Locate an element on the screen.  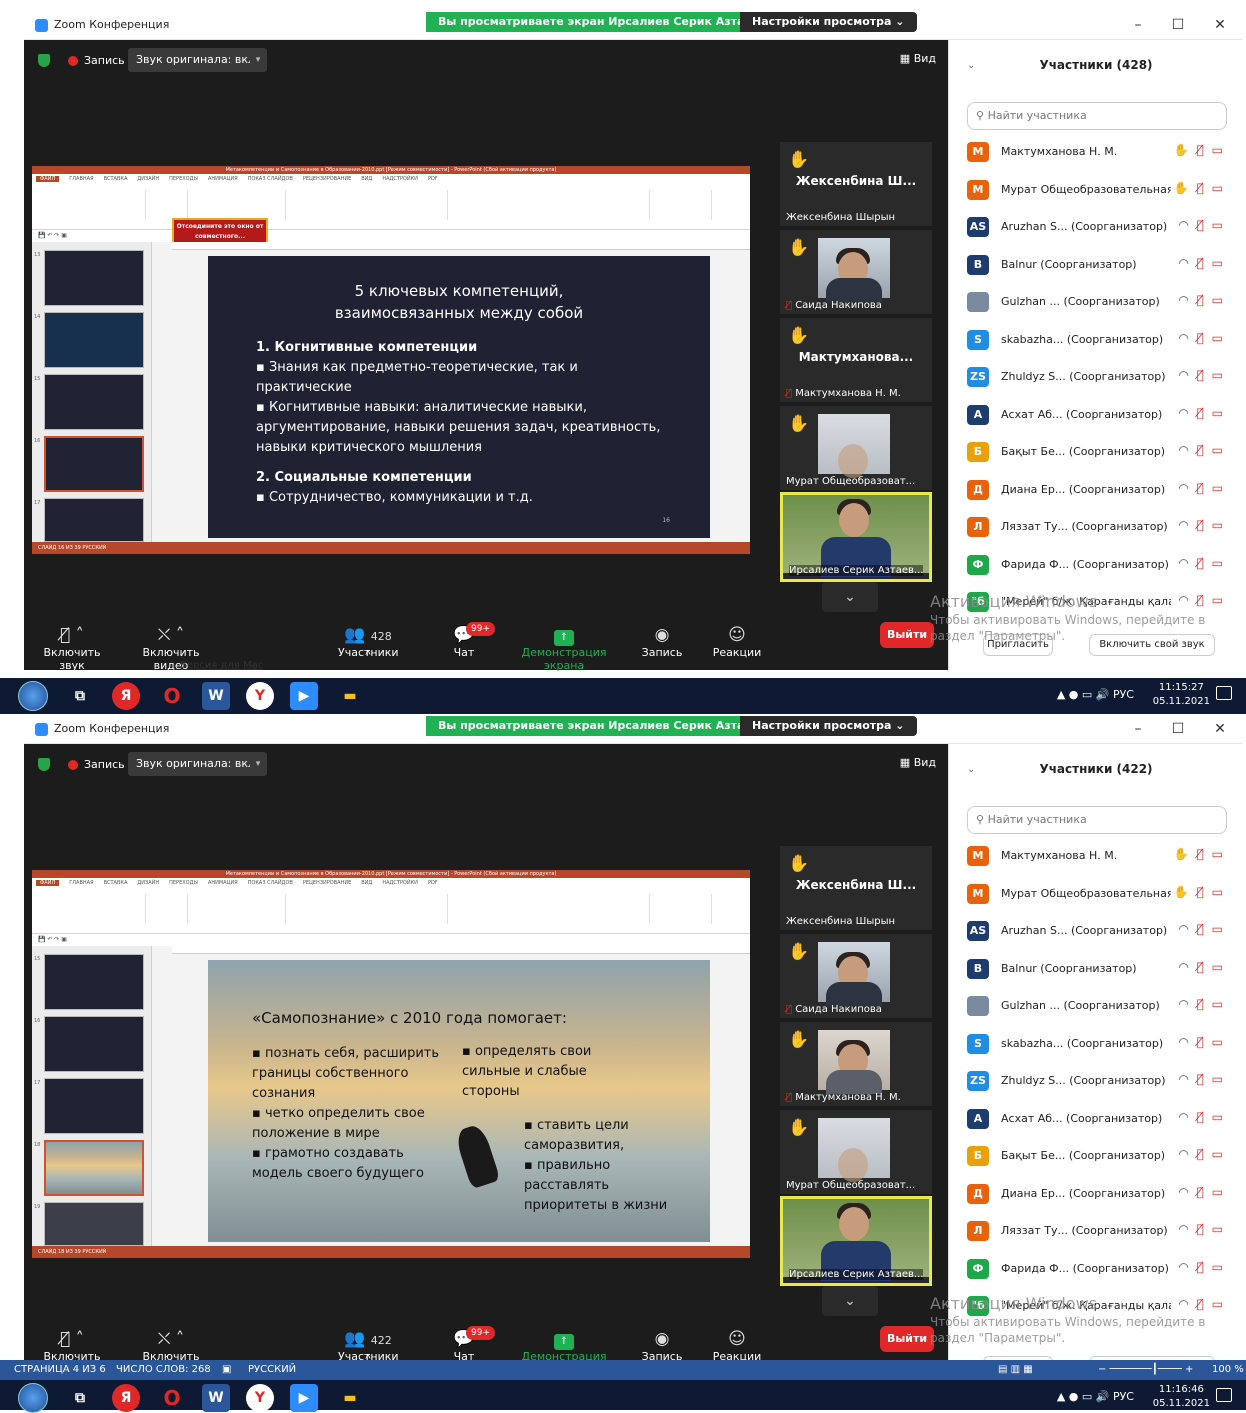
participant-row: Л Ляззат Ту... (Соорганизатор) ◠ 🎙̸ ▭ is located at coordinates (1098, 1231).